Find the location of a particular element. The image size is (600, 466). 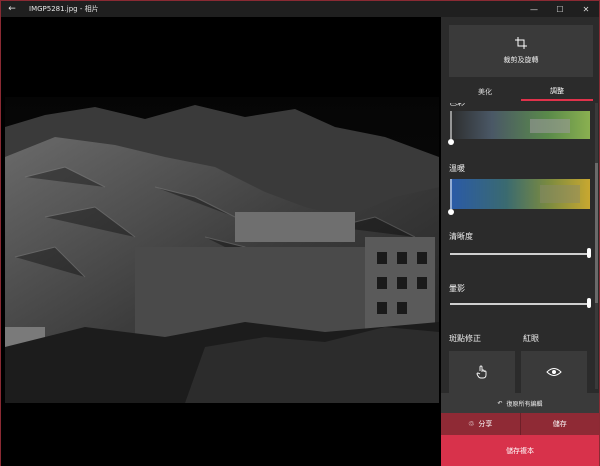

action-bar: ♲ 分享 儲存 is located at coordinates (520, 424).